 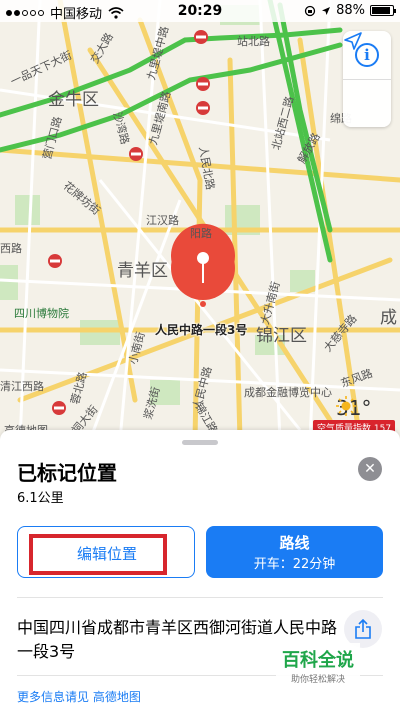 I want to click on close-icon: ✕, so click(x=370, y=469).